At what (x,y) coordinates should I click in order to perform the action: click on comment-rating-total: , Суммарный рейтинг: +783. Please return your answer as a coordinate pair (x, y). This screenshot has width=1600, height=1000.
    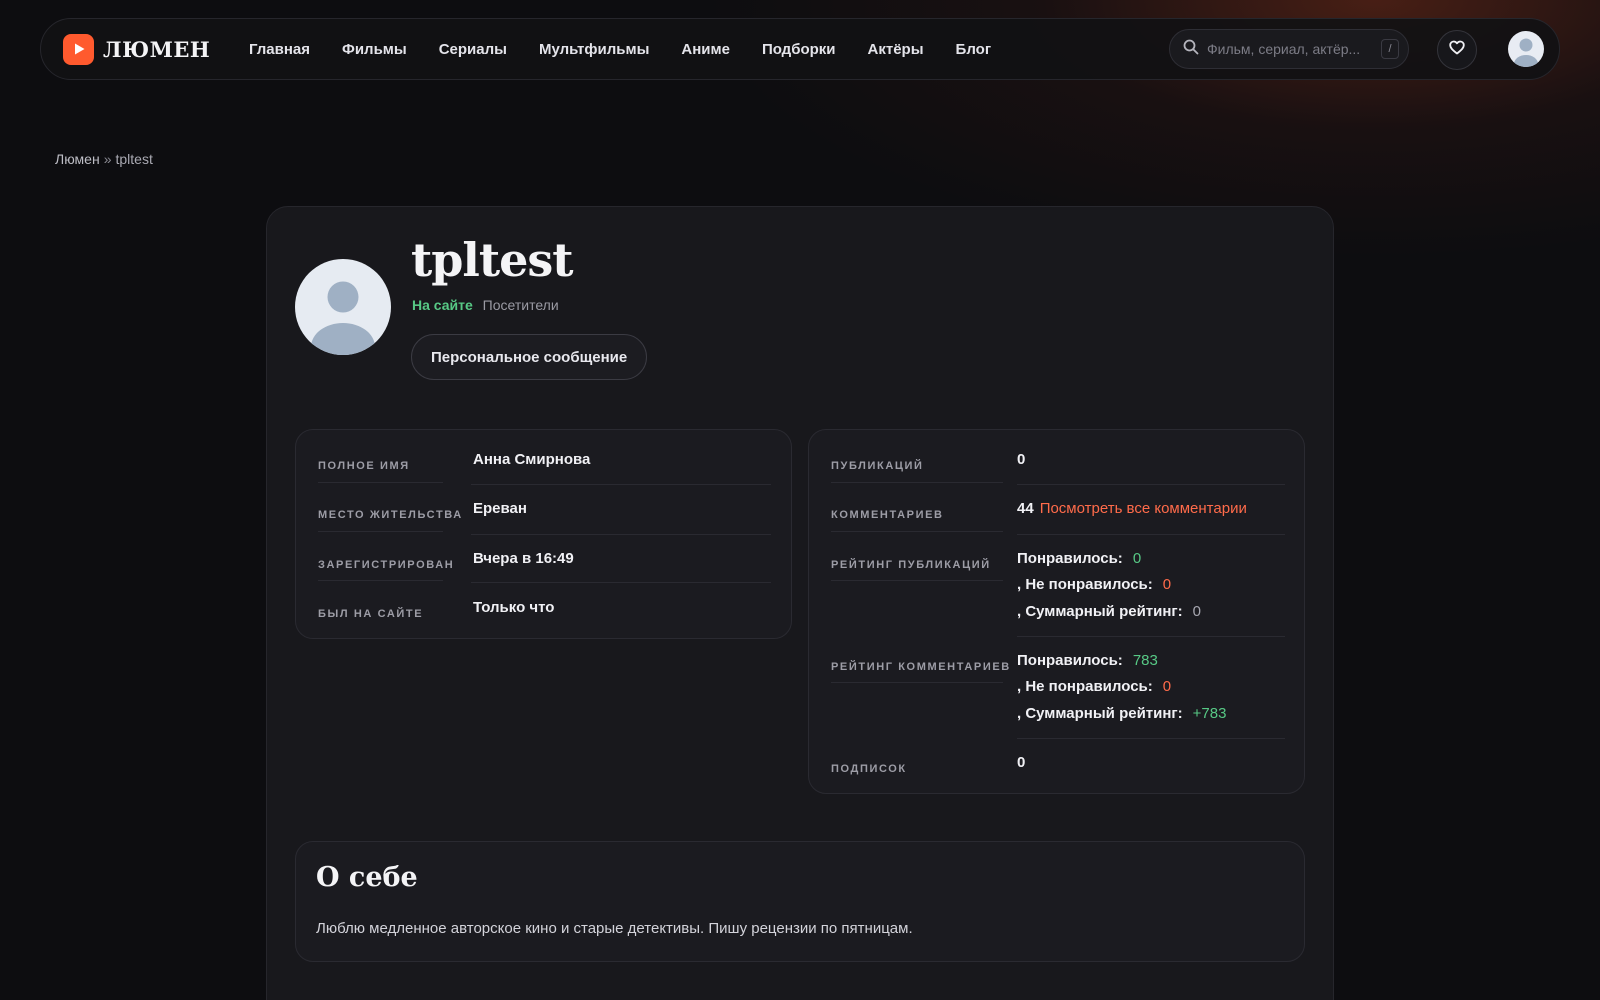
    Looking at the image, I should click on (1121, 713).